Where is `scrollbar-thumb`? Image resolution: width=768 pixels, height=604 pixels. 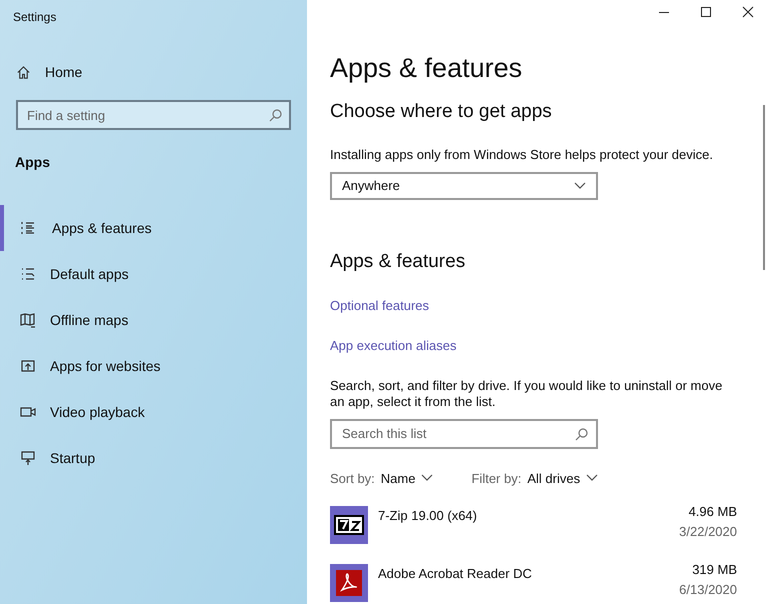 scrollbar-thumb is located at coordinates (764, 187).